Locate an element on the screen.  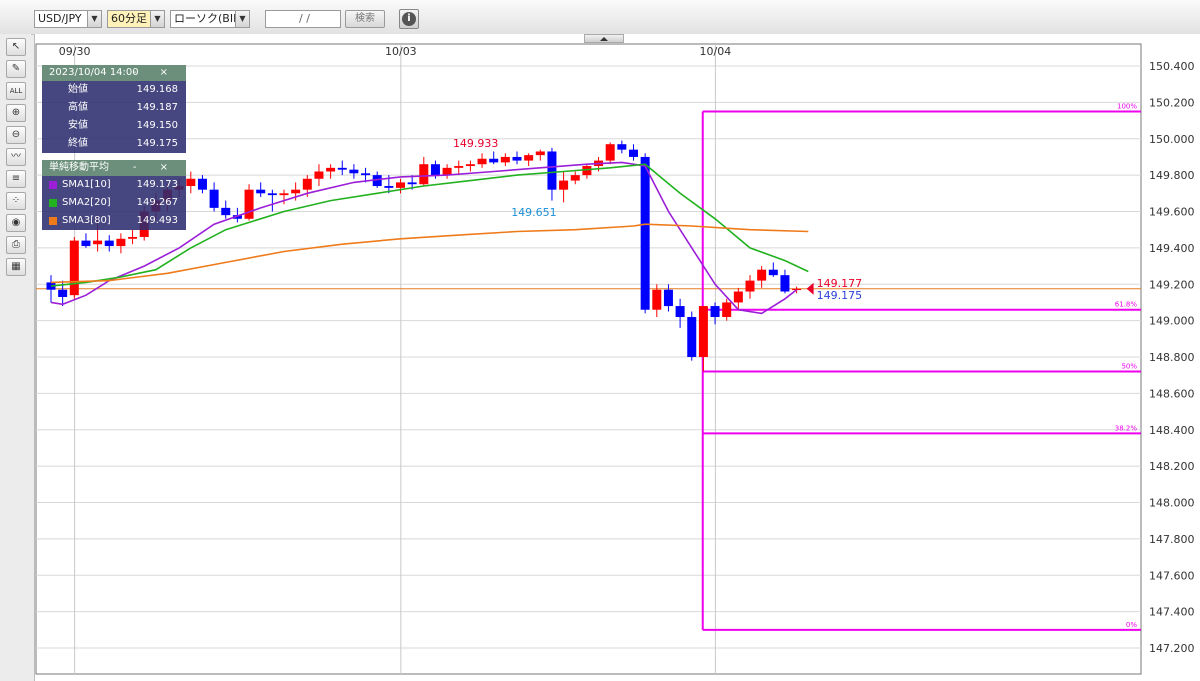
price-list-icon: ≡ is located at coordinates (16, 179).